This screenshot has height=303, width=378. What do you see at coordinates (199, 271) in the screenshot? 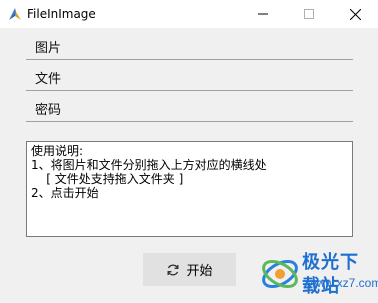
I see `start-button-label: 开始` at bounding box center [199, 271].